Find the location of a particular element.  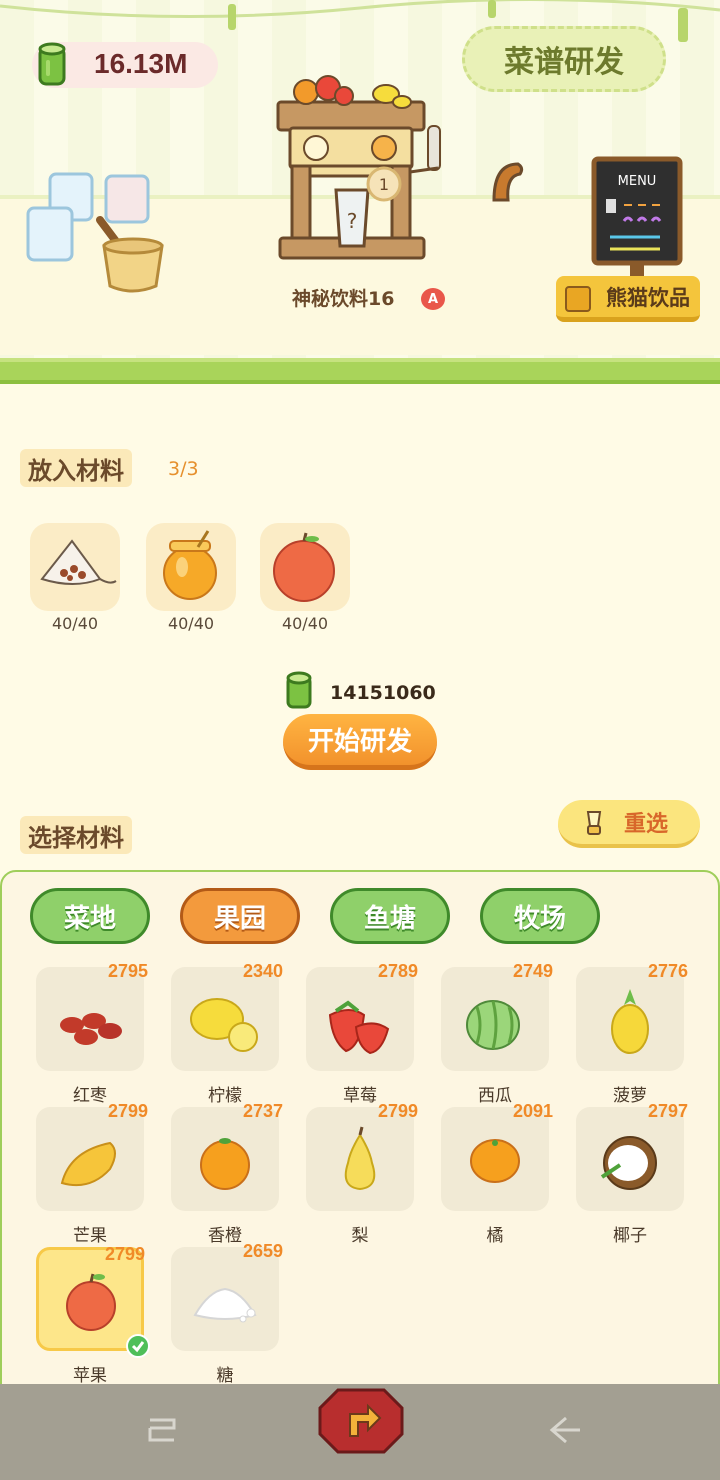

mango-icon is located at coordinates (88, 1164).